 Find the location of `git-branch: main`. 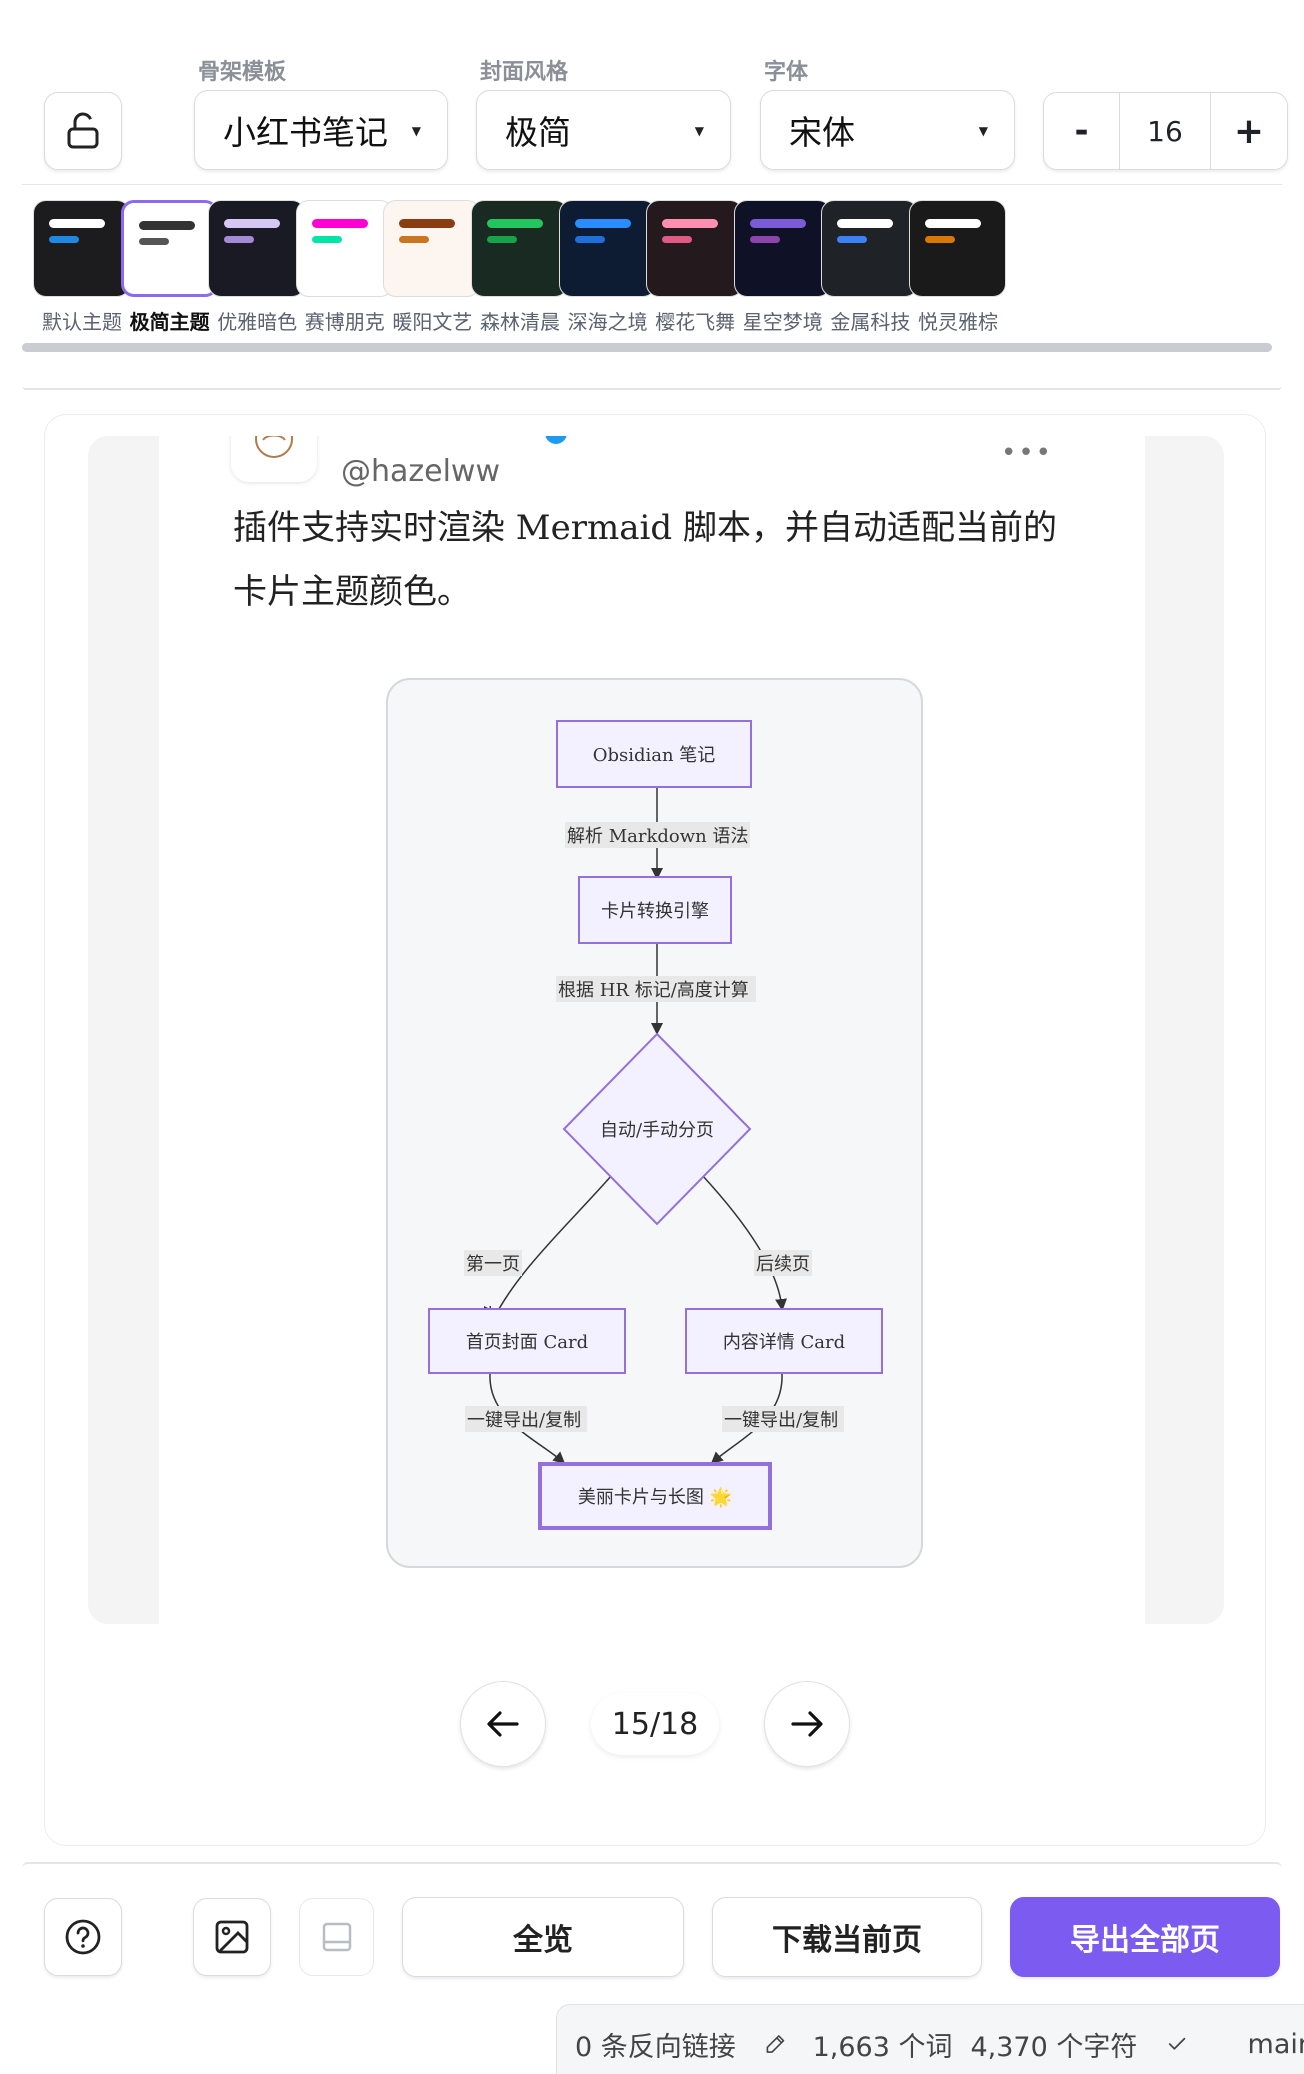

git-branch: main is located at coordinates (1276, 2044).